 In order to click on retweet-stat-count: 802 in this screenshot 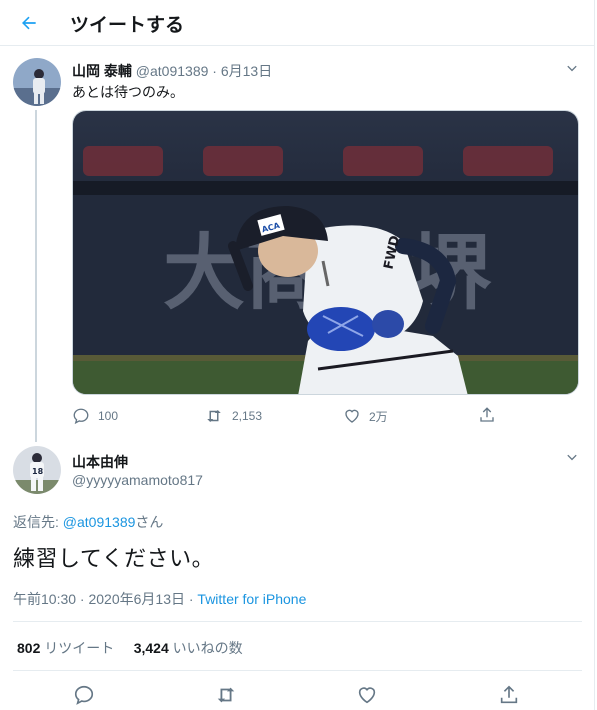, I will do `click(29, 648)`.